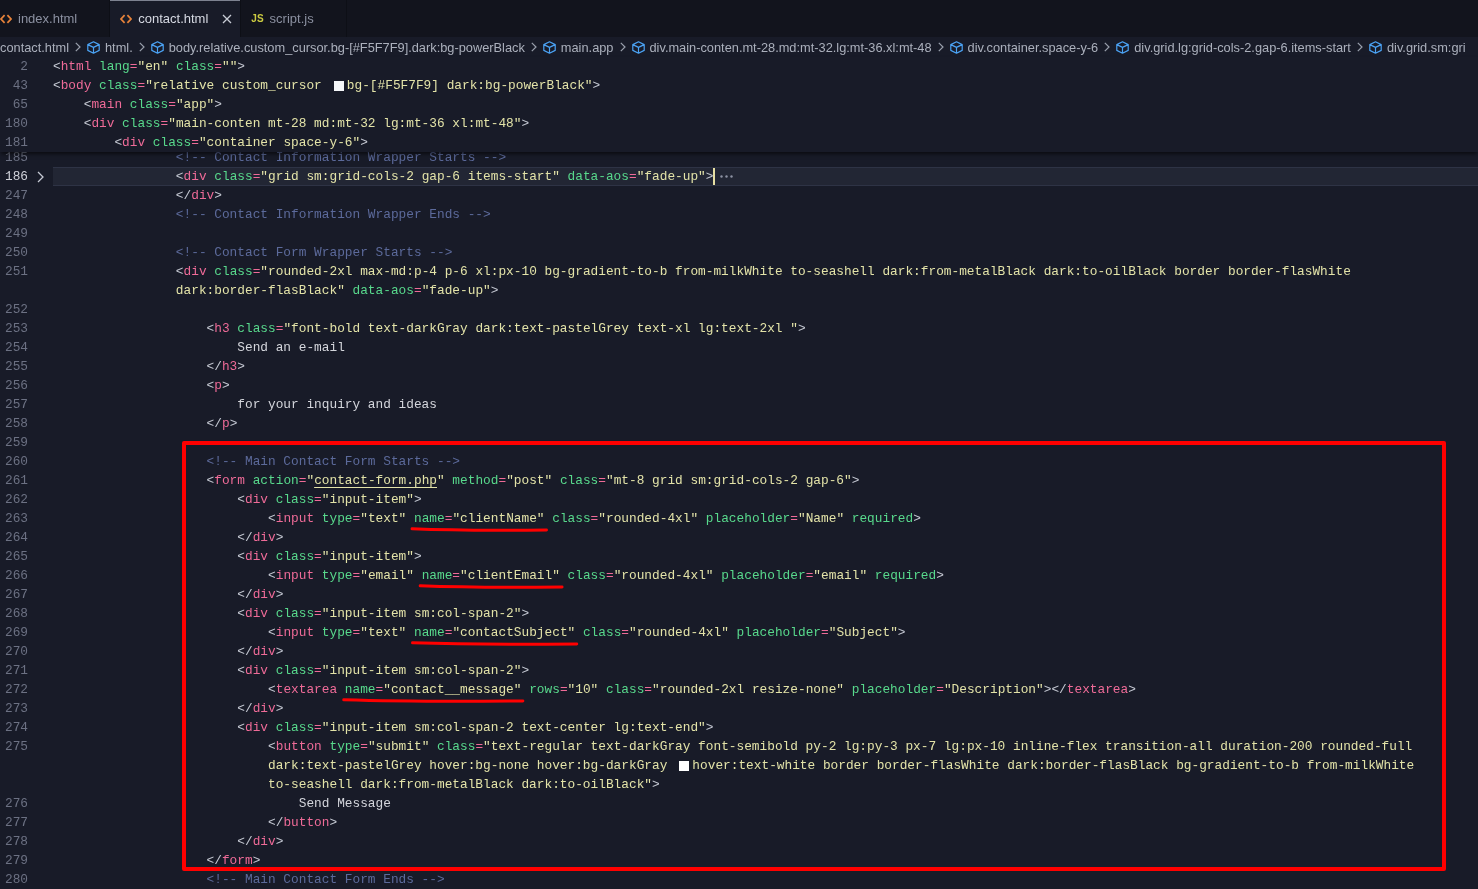 This screenshot has width=1478, height=889. I want to click on breadcrumb-item: body.relative.custom_cursor.bg-[#F5F7F9].dark:bg-powerBlack, so click(337, 47).